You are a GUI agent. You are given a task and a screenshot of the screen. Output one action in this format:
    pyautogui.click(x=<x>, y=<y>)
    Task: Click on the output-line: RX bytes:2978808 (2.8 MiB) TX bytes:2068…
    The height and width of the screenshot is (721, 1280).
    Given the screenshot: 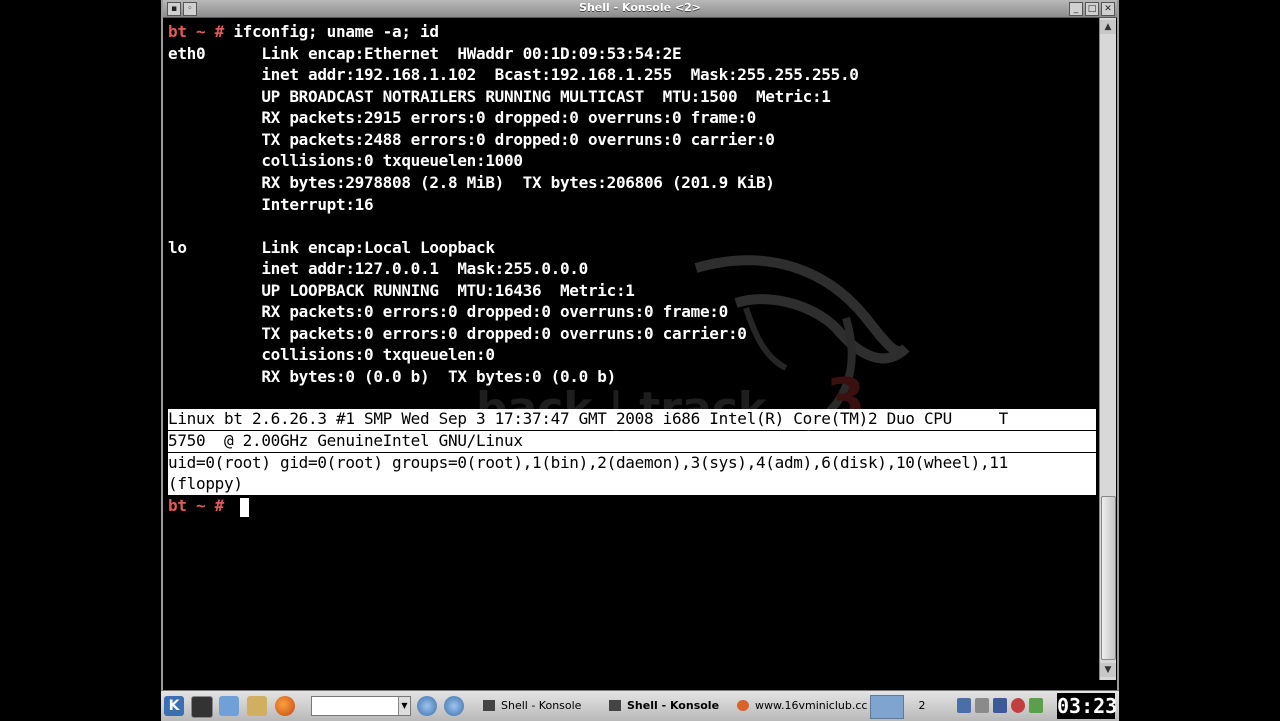 What is the action you would take?
    pyautogui.click(x=471, y=182)
    